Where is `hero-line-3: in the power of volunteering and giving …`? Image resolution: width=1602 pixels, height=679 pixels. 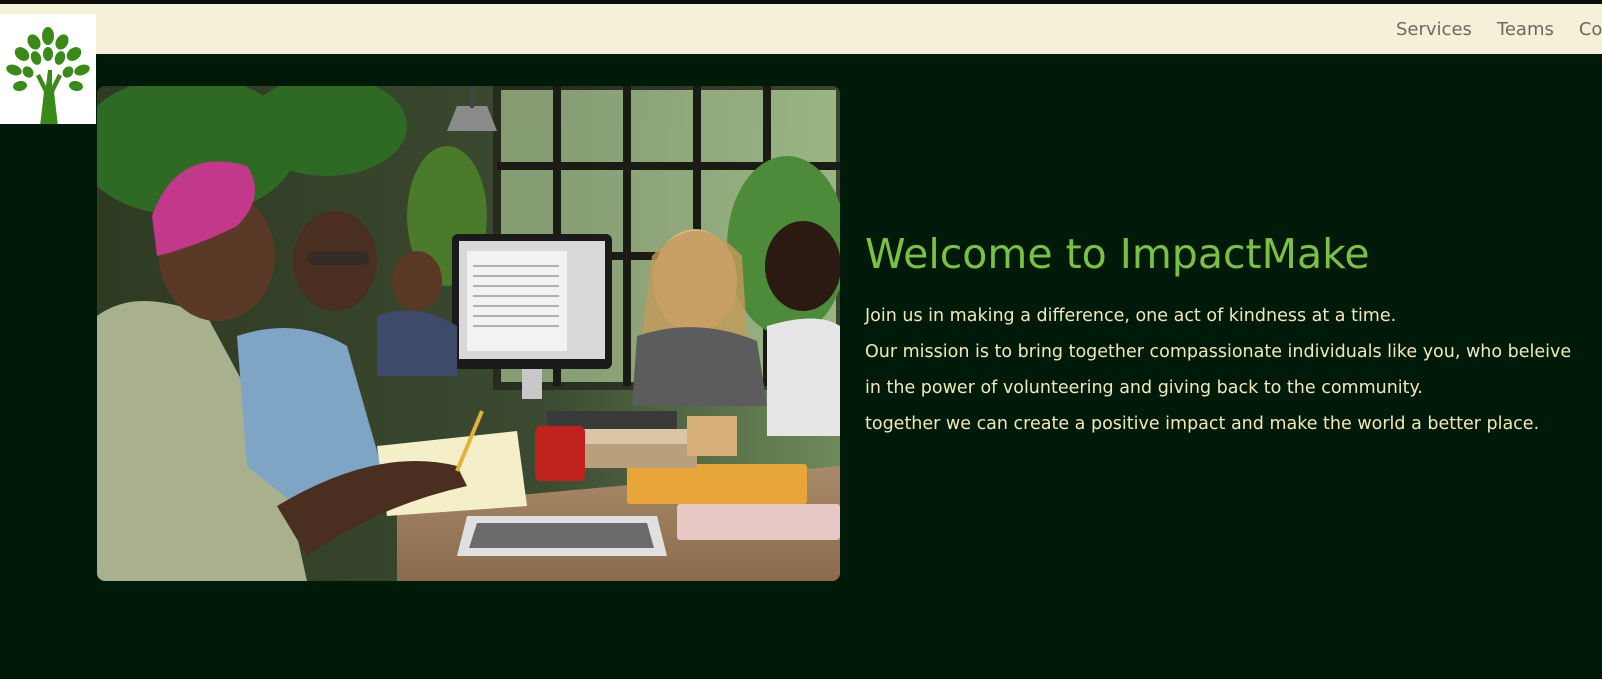
hero-line-3: in the power of volunteering and giving … is located at coordinates (1144, 388).